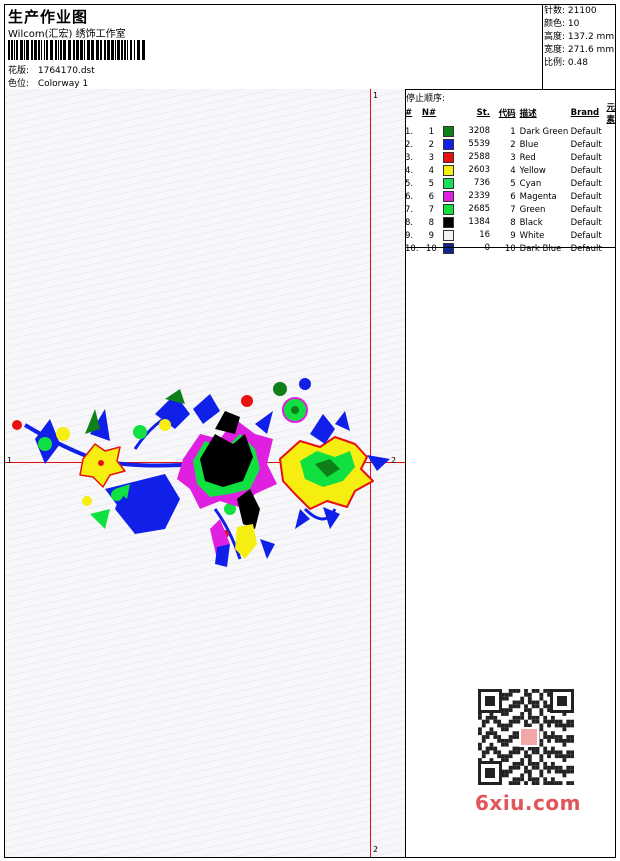  Describe the element at coordinates (431, 248) in the screenshot. I see `needle-number: 10` at that location.